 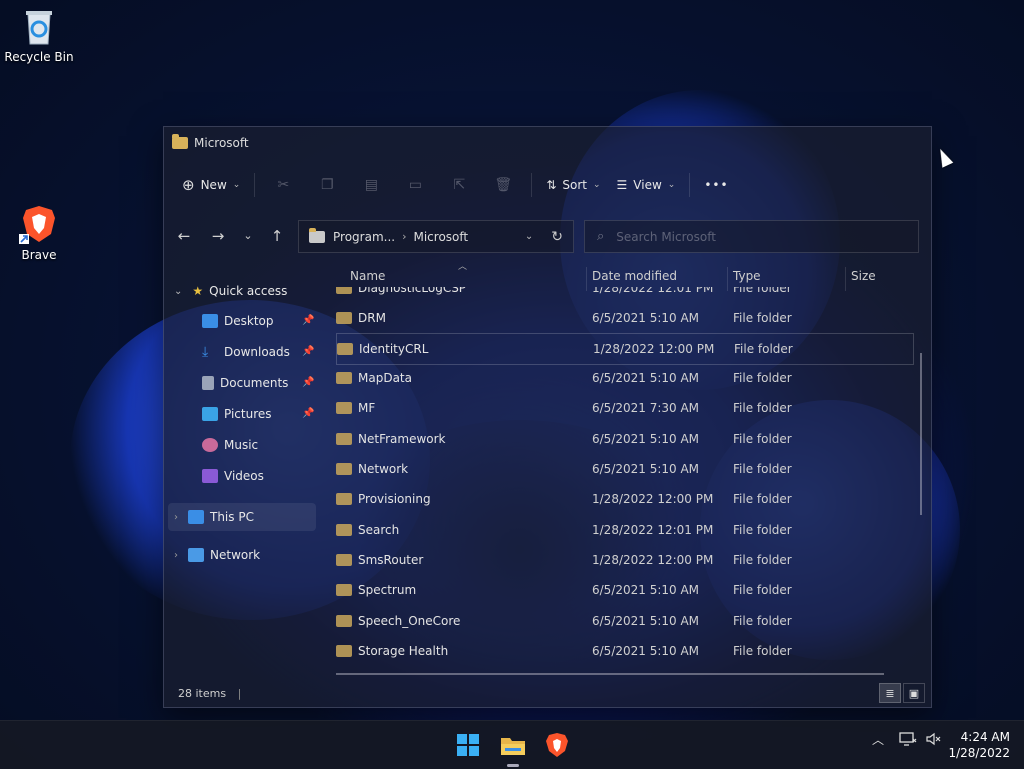 I want to click on desktop-icon-brave: Brave, so click(x=39, y=233).